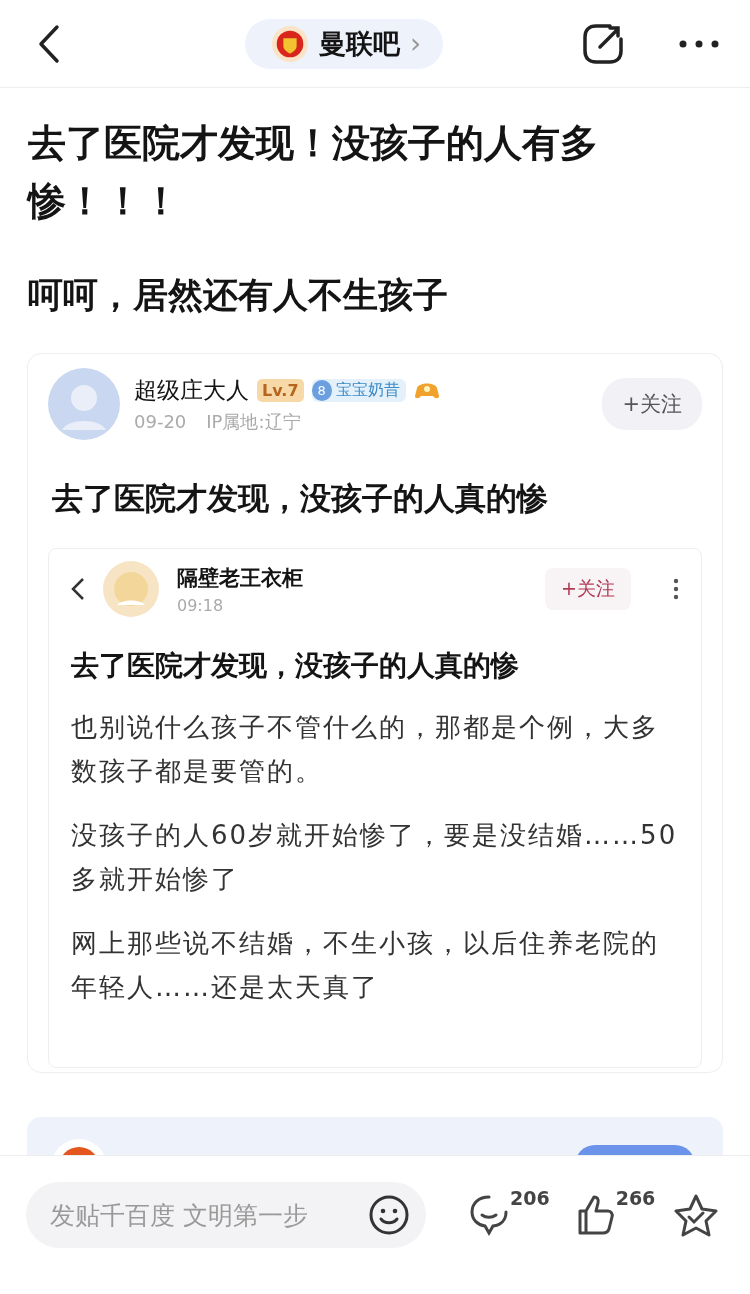  Describe the element at coordinates (365, 965) in the screenshot. I see `paragraph: 网上那些说不结婚，不生小孩，以后住养老院的年轻人……还是太天真了` at that location.